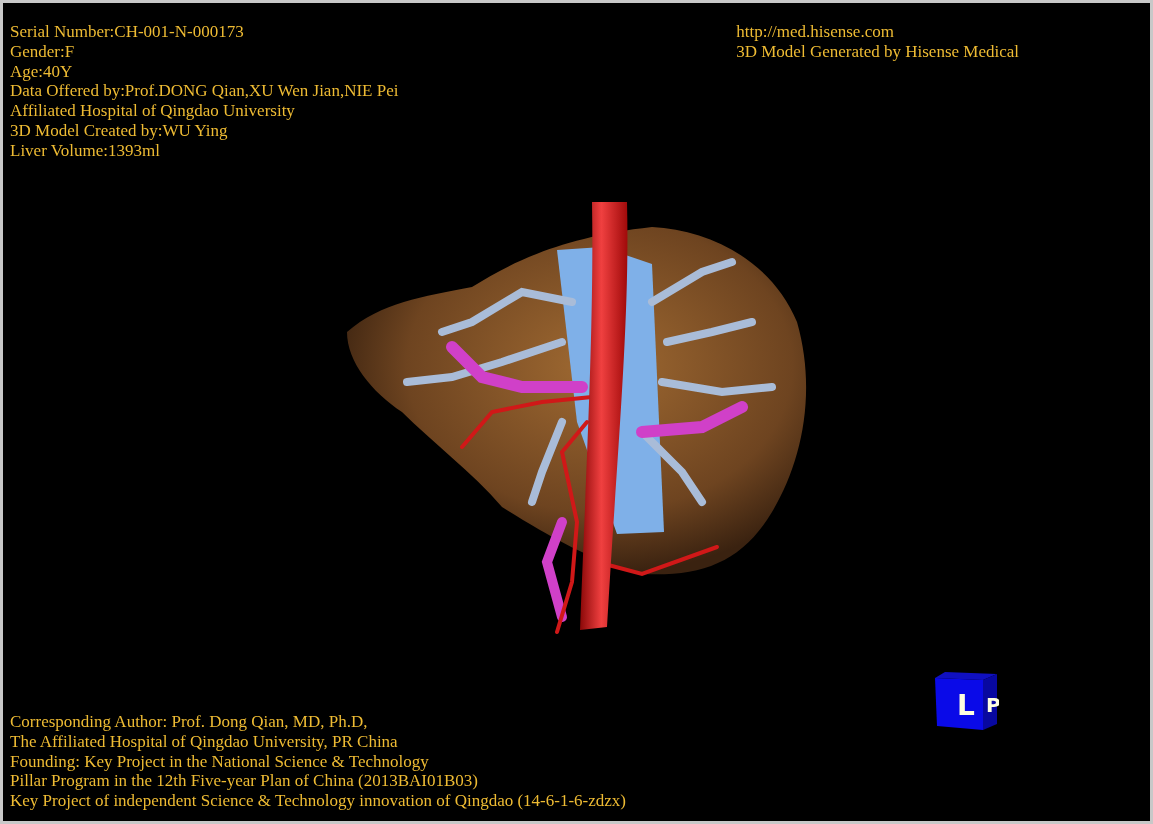 The height and width of the screenshot is (824, 1153). What do you see at coordinates (877, 51) in the screenshot?
I see `info-text: 3D Model Generated by Hisense Medical` at bounding box center [877, 51].